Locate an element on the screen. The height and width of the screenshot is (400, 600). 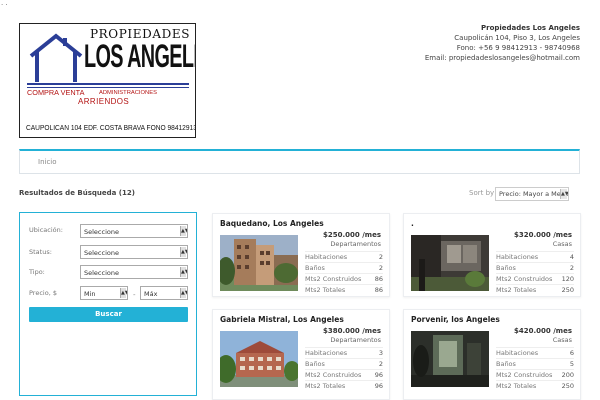
property-detail-row: Mts2 Construidos 120 is located at coordinates (535, 278).